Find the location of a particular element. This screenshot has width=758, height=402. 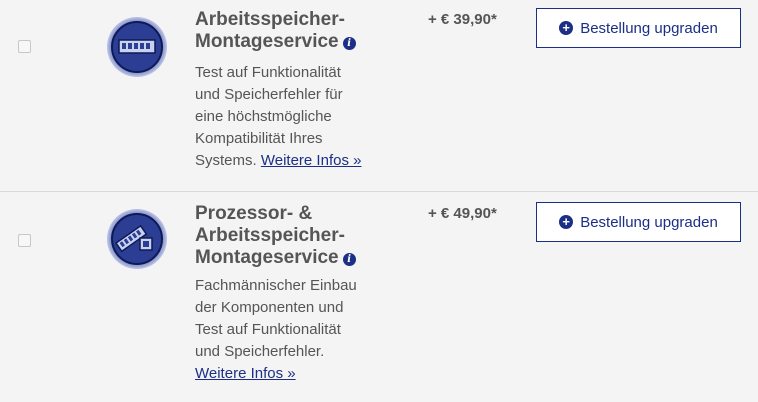

cpu-ram-icon is located at coordinates (137, 239).